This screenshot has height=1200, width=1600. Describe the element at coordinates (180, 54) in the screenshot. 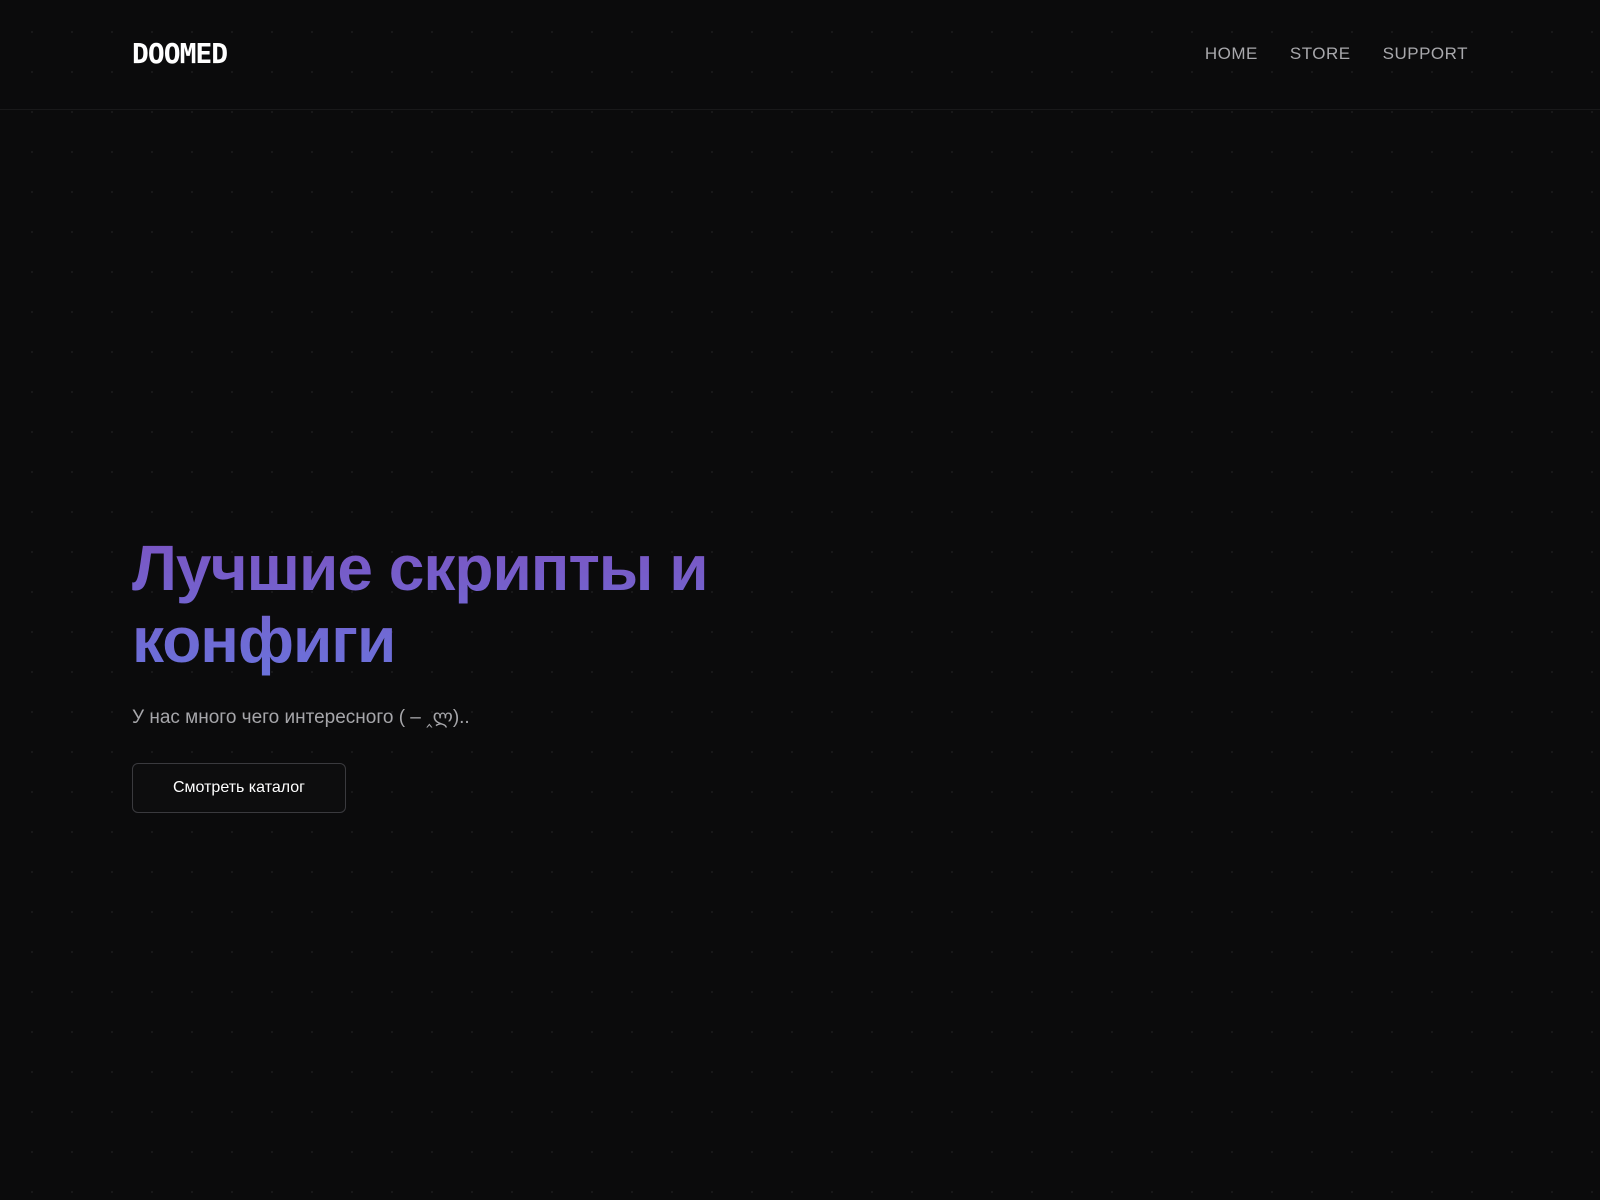

I see `site-logo: DOOMED` at that location.